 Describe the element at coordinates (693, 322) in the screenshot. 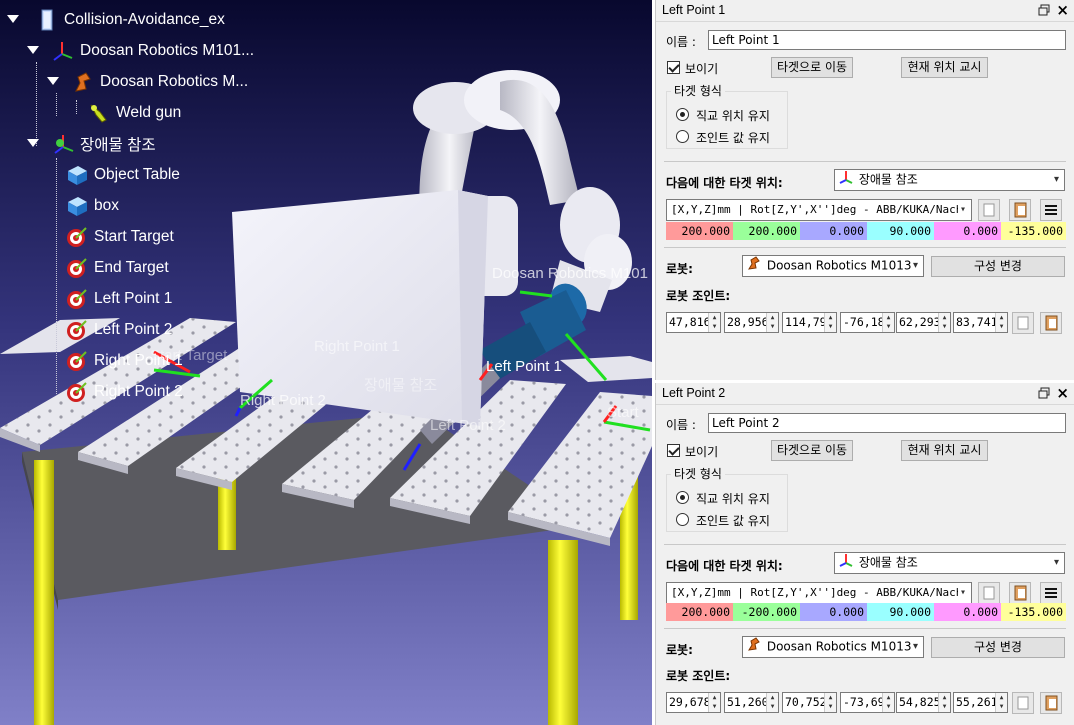

I see `joint-1-input: 47,8166 ▲ ▼` at that location.